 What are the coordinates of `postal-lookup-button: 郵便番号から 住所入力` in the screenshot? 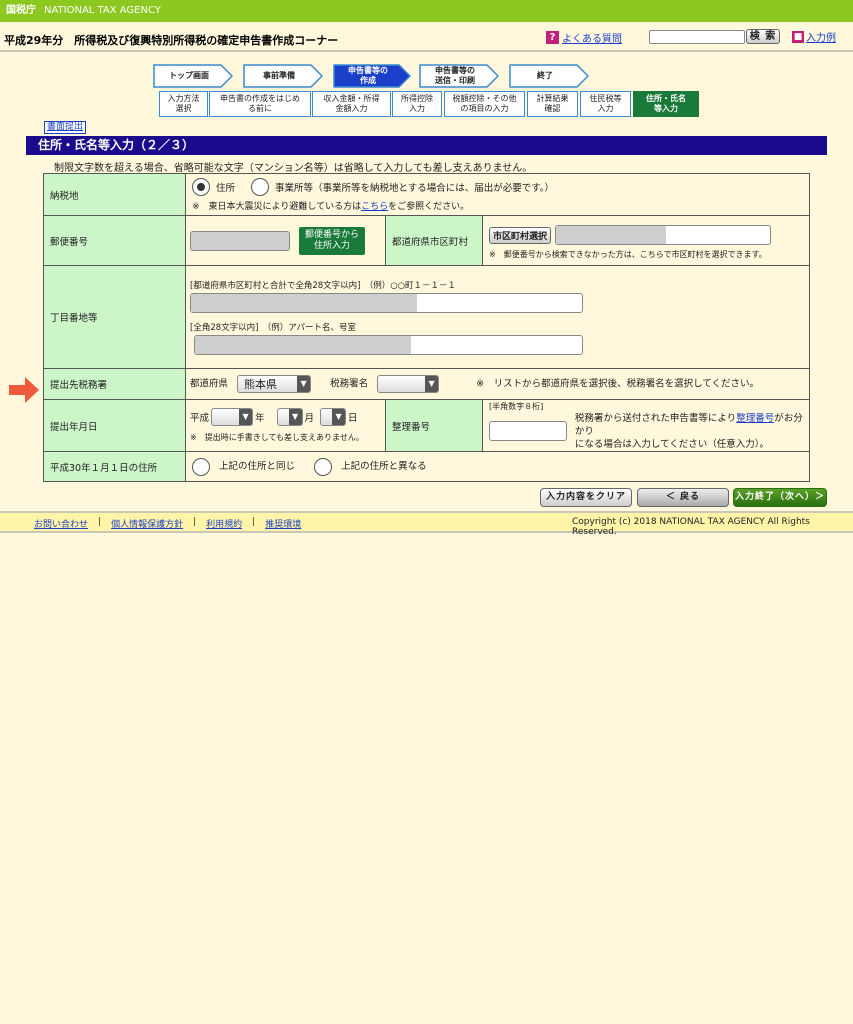 It's located at (332, 240).